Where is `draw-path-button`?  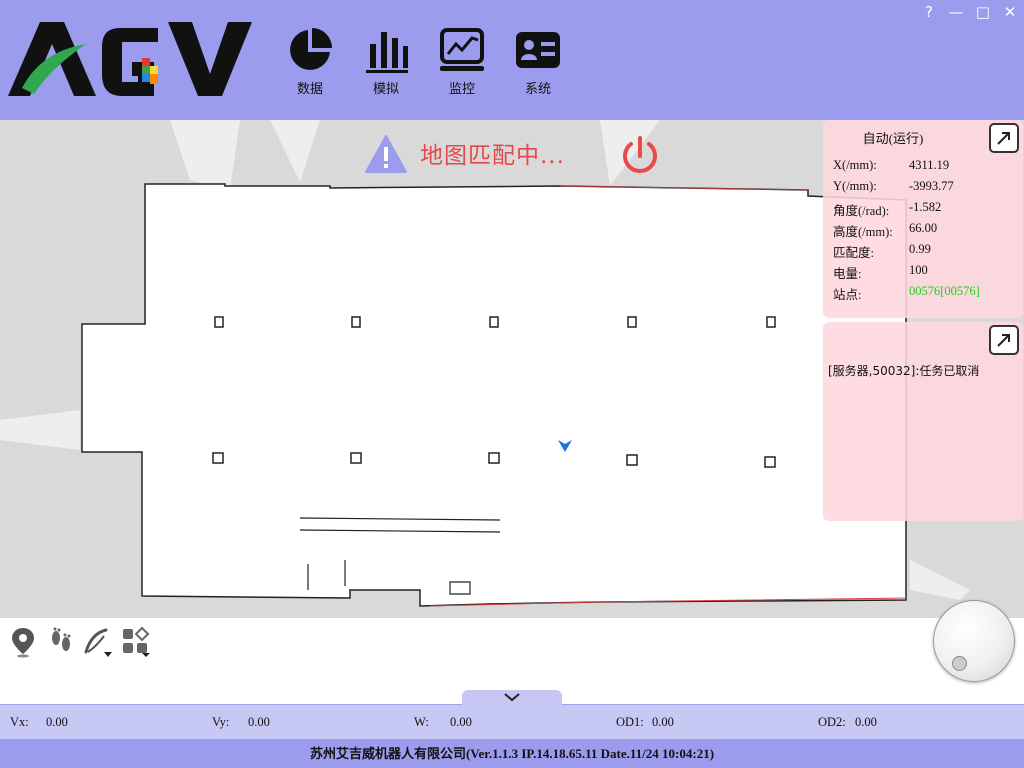 draw-path-button is located at coordinates (97, 642).